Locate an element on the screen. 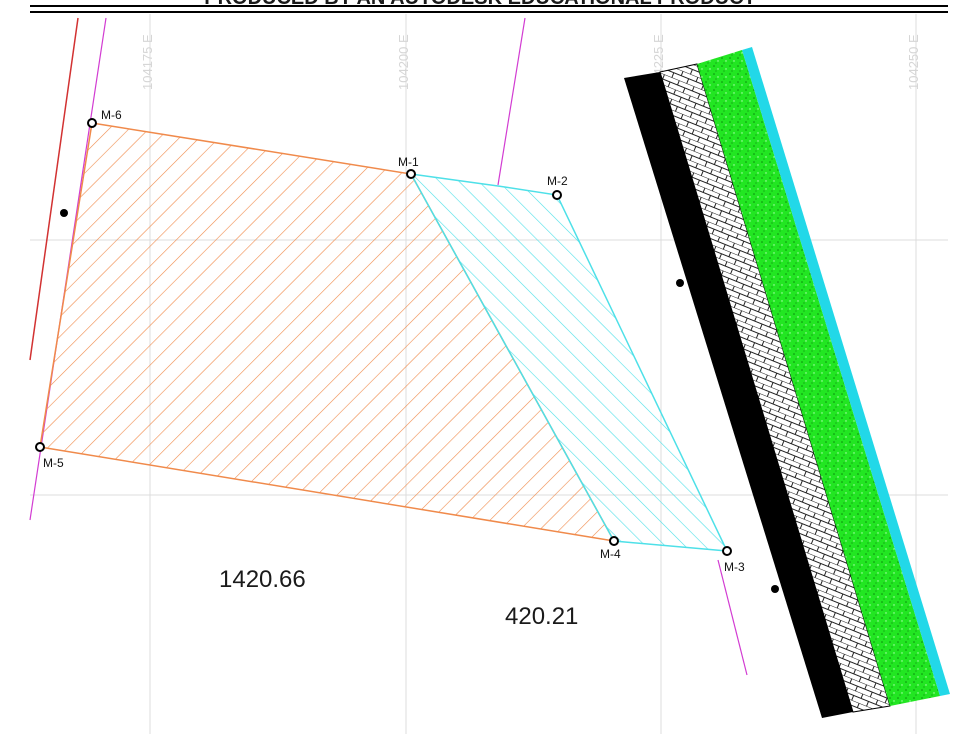  grid-label-104250: 104250 E is located at coordinates (913, 62).